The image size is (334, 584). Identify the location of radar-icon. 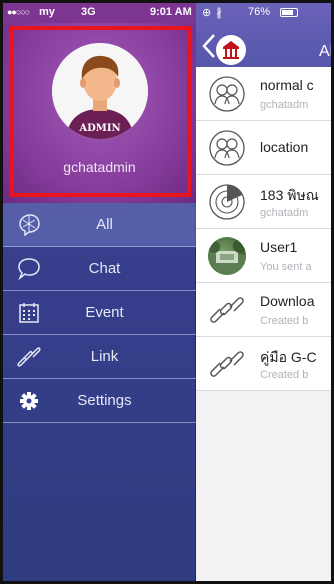
(227, 202).